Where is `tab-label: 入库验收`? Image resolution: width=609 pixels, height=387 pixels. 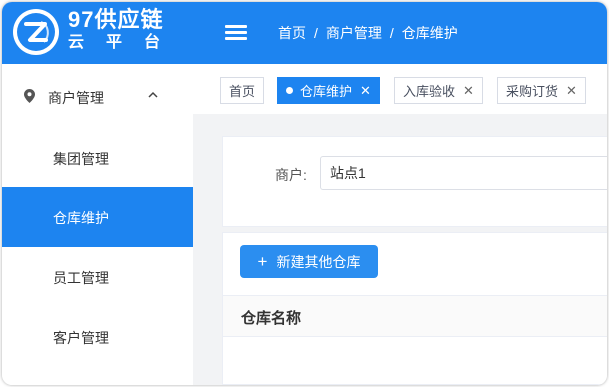 tab-label: 入库验收 is located at coordinates (429, 91).